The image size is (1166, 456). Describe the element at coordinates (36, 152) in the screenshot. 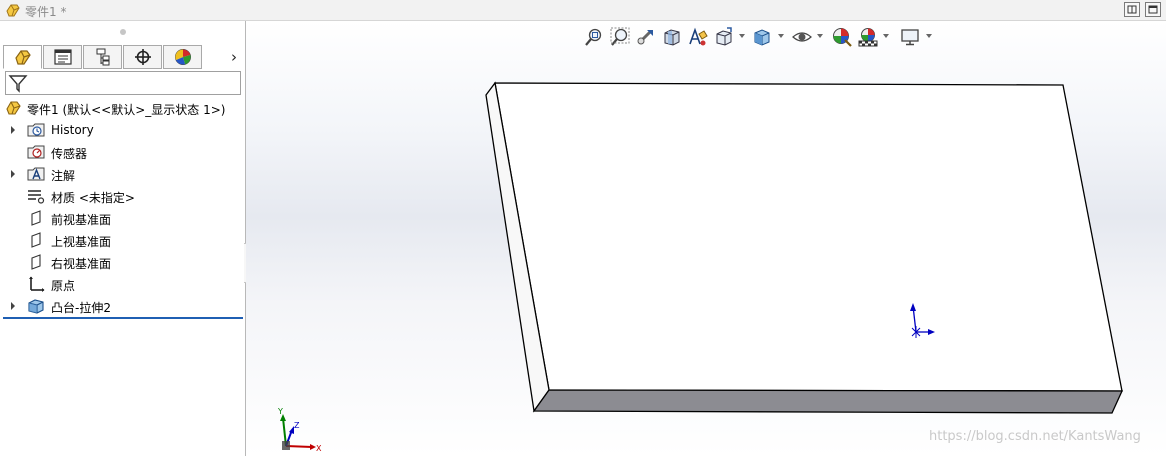

I see `sensor-folder-icon` at that location.